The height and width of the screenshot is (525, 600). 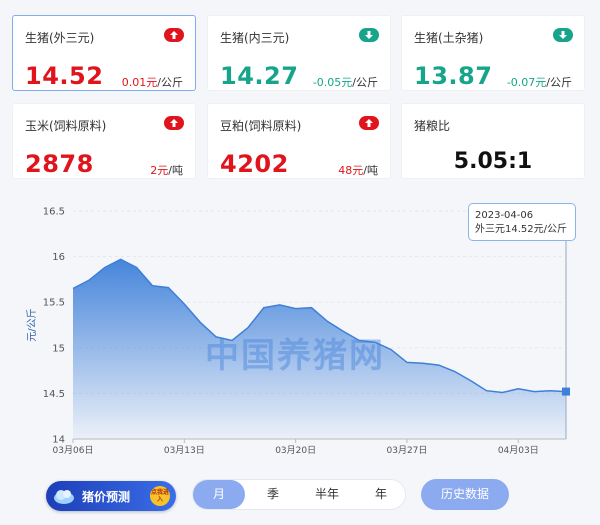 What do you see at coordinates (493, 141) in the screenshot?
I see `ratio-card: 猪粮比 5.05:1` at bounding box center [493, 141].